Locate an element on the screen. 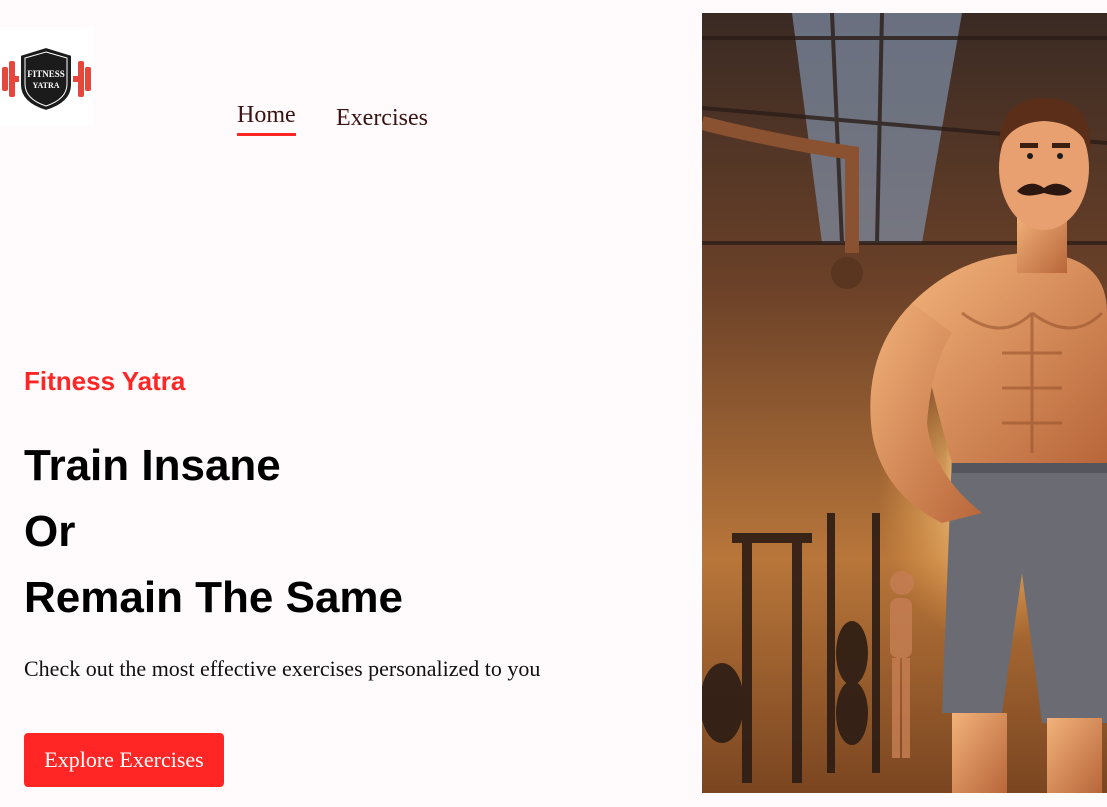 The image size is (1107, 807). logo-text-line1: FITNESS is located at coordinates (46, 74).